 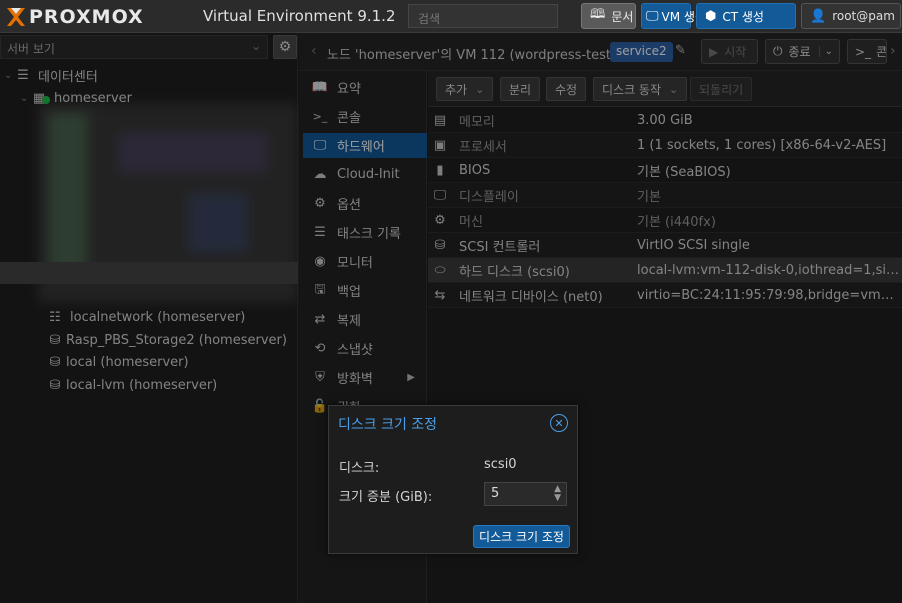 I want to click on proxmox-logo: PROXMOX, so click(x=74, y=17).